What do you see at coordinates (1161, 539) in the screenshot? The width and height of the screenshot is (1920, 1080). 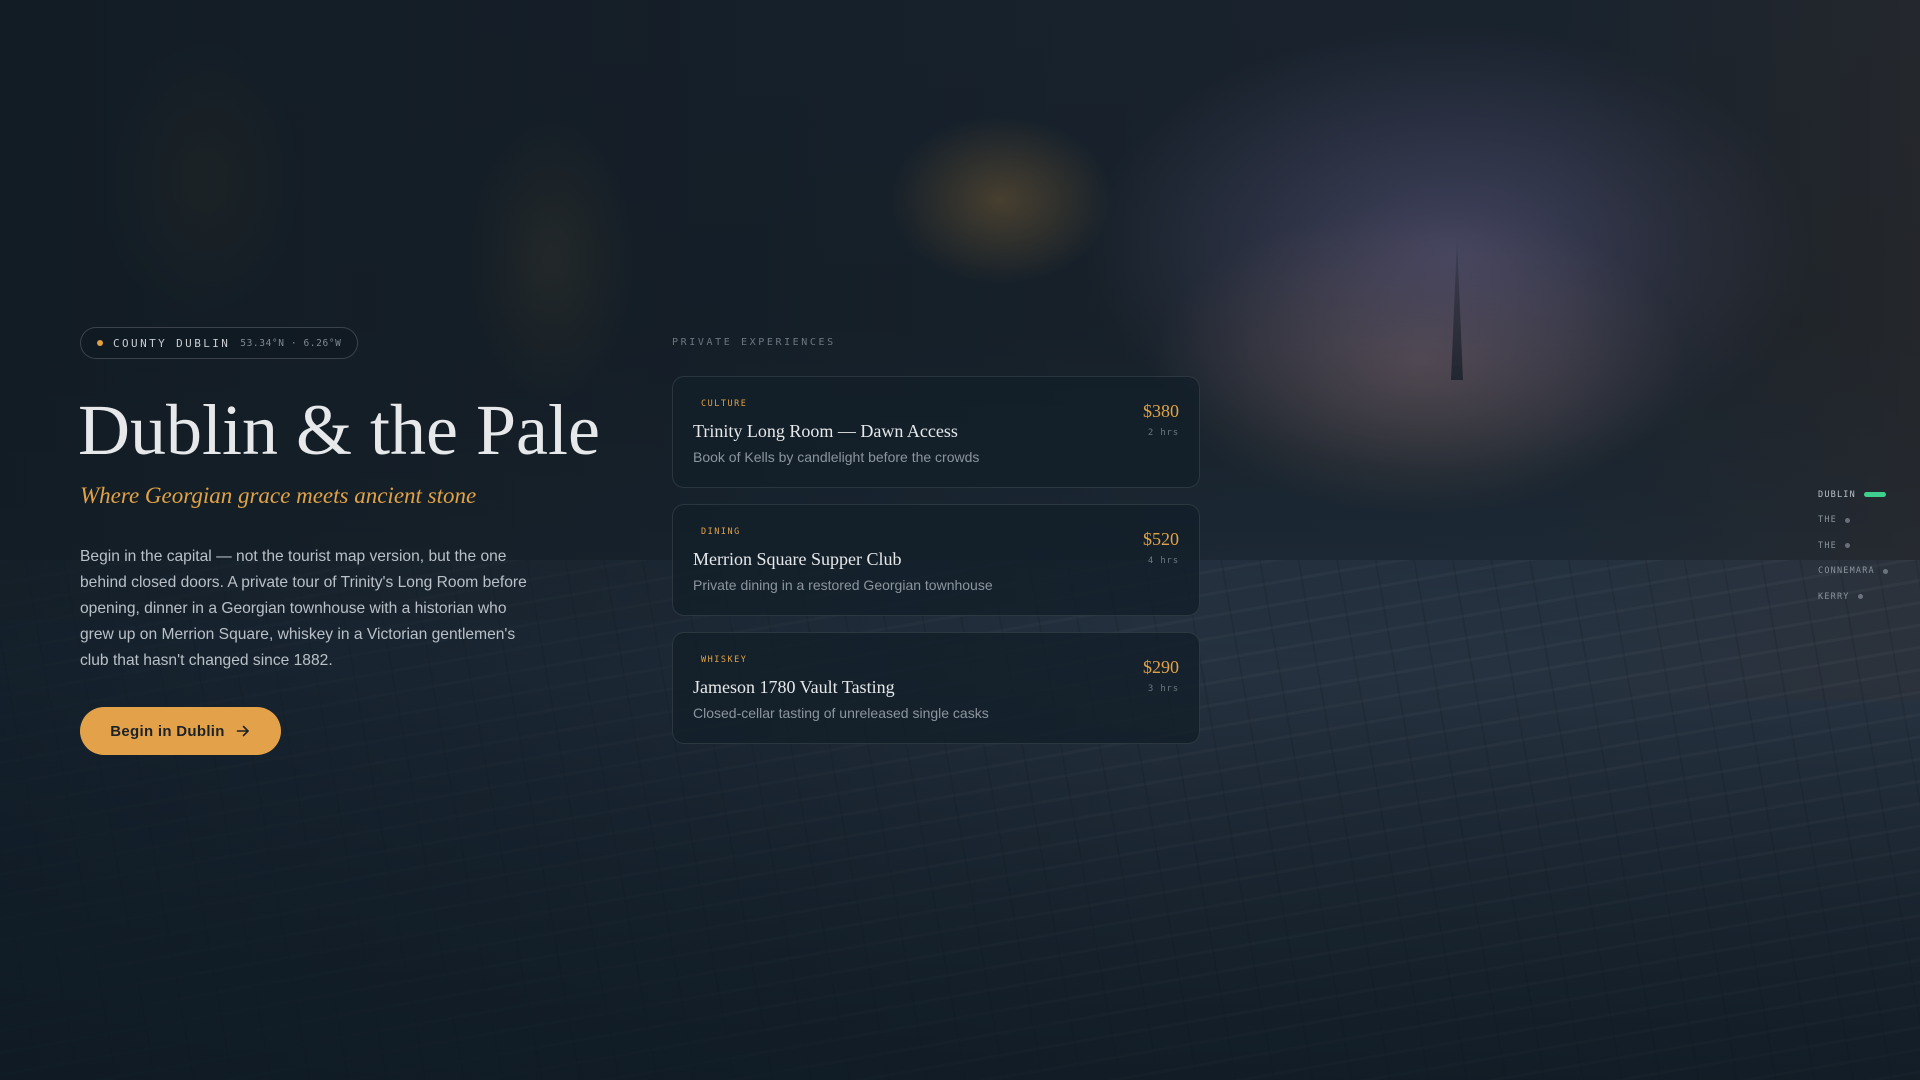 I see `experience-price: $520` at bounding box center [1161, 539].